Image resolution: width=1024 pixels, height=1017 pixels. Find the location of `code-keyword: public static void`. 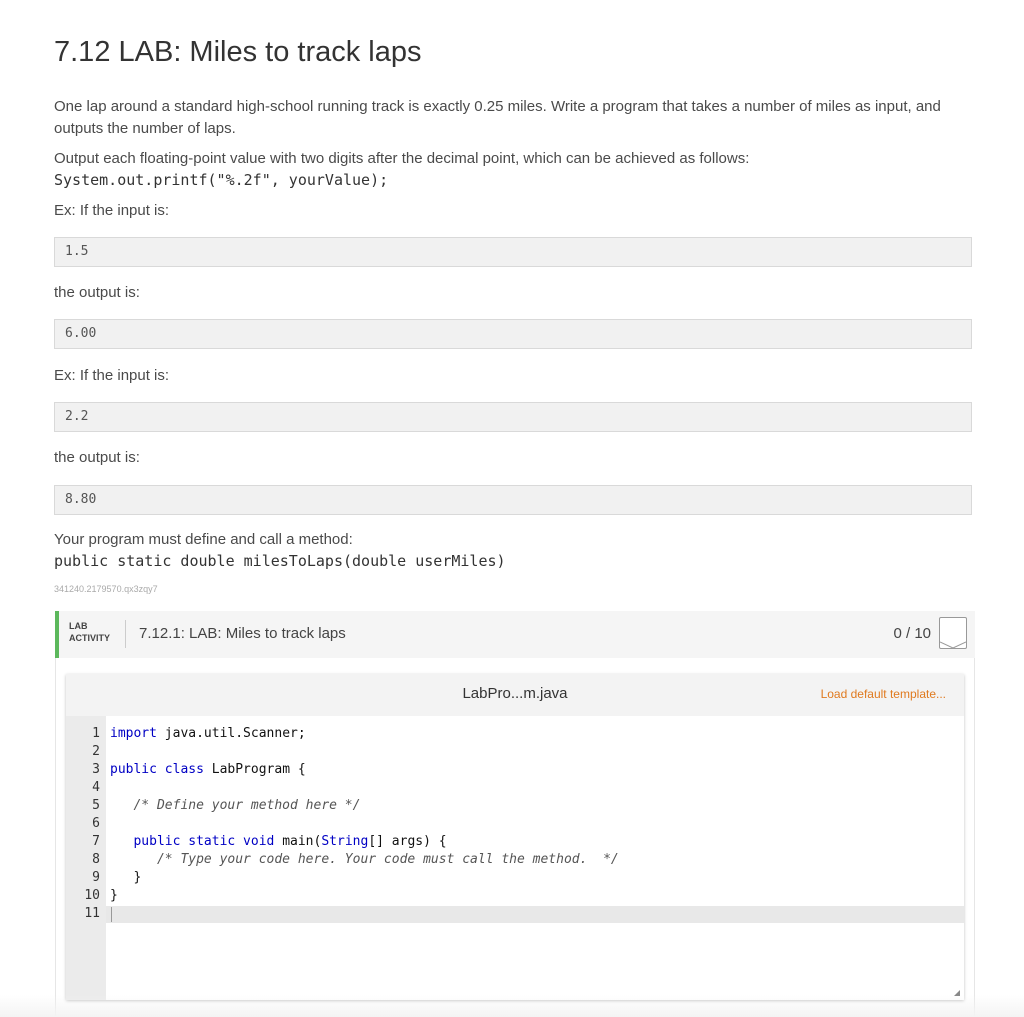

code-keyword: public static void is located at coordinates (192, 841).